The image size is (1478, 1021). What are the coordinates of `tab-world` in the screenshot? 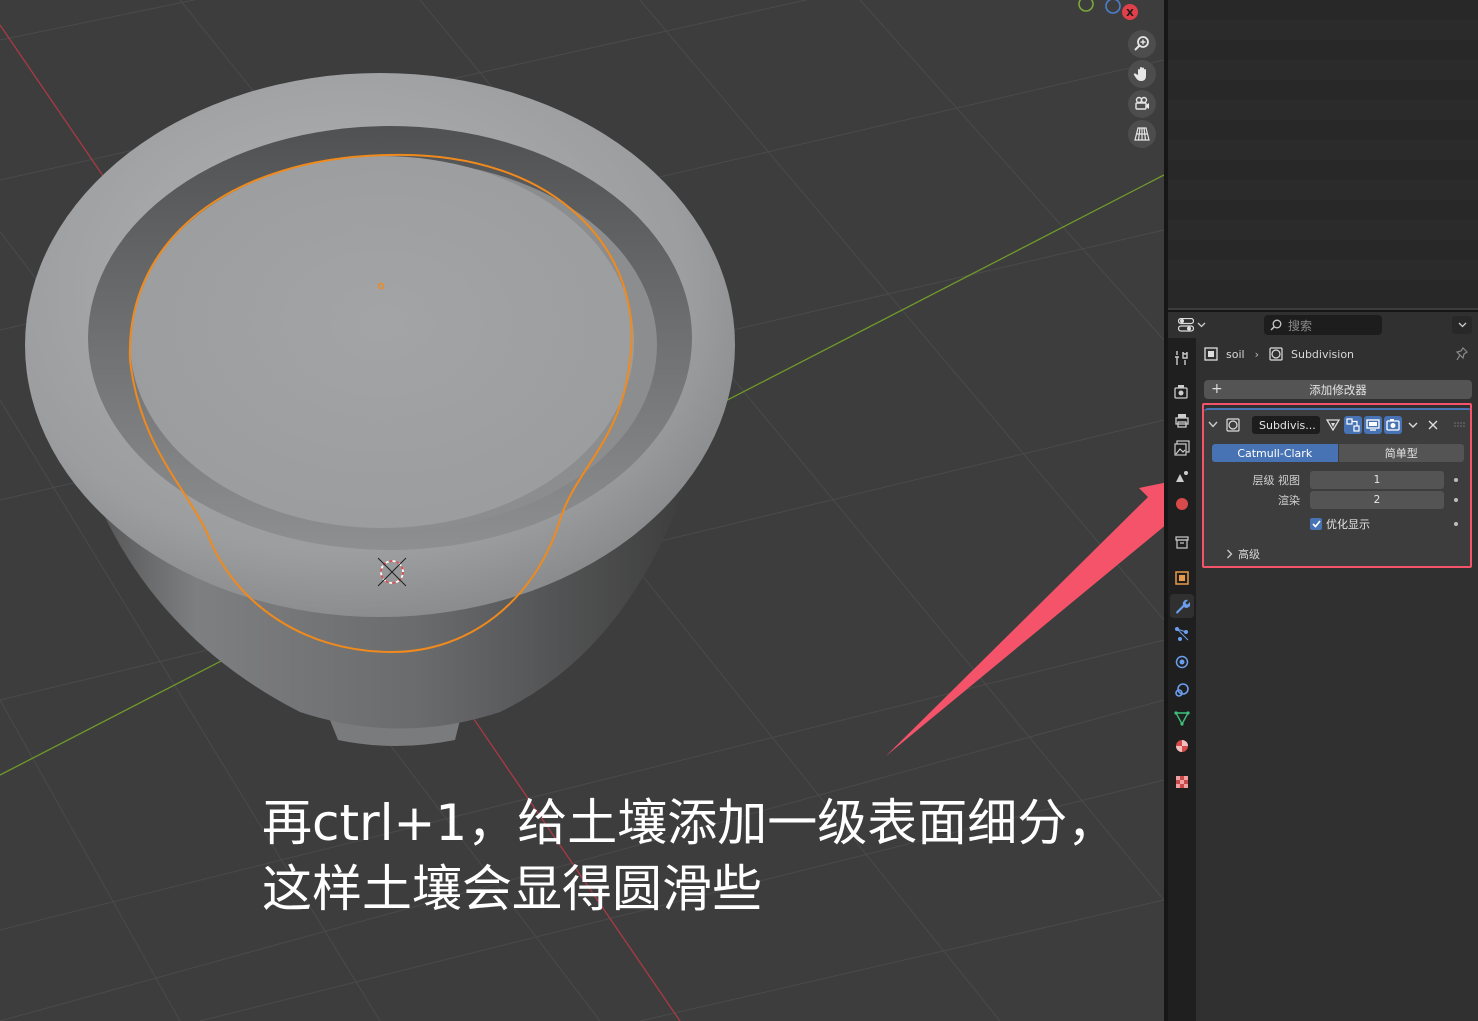 It's located at (1182, 504).